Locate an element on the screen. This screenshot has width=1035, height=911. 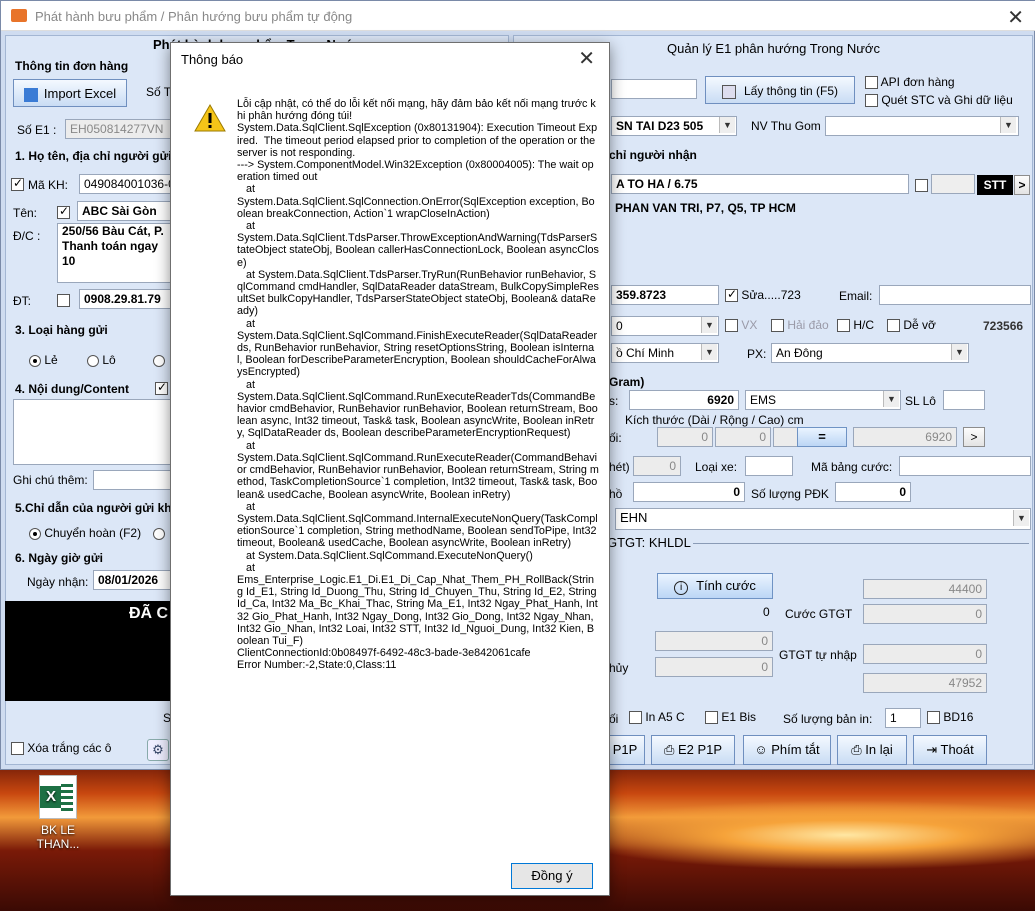
ma-kh-checkbox is located at coordinates (17, 184).